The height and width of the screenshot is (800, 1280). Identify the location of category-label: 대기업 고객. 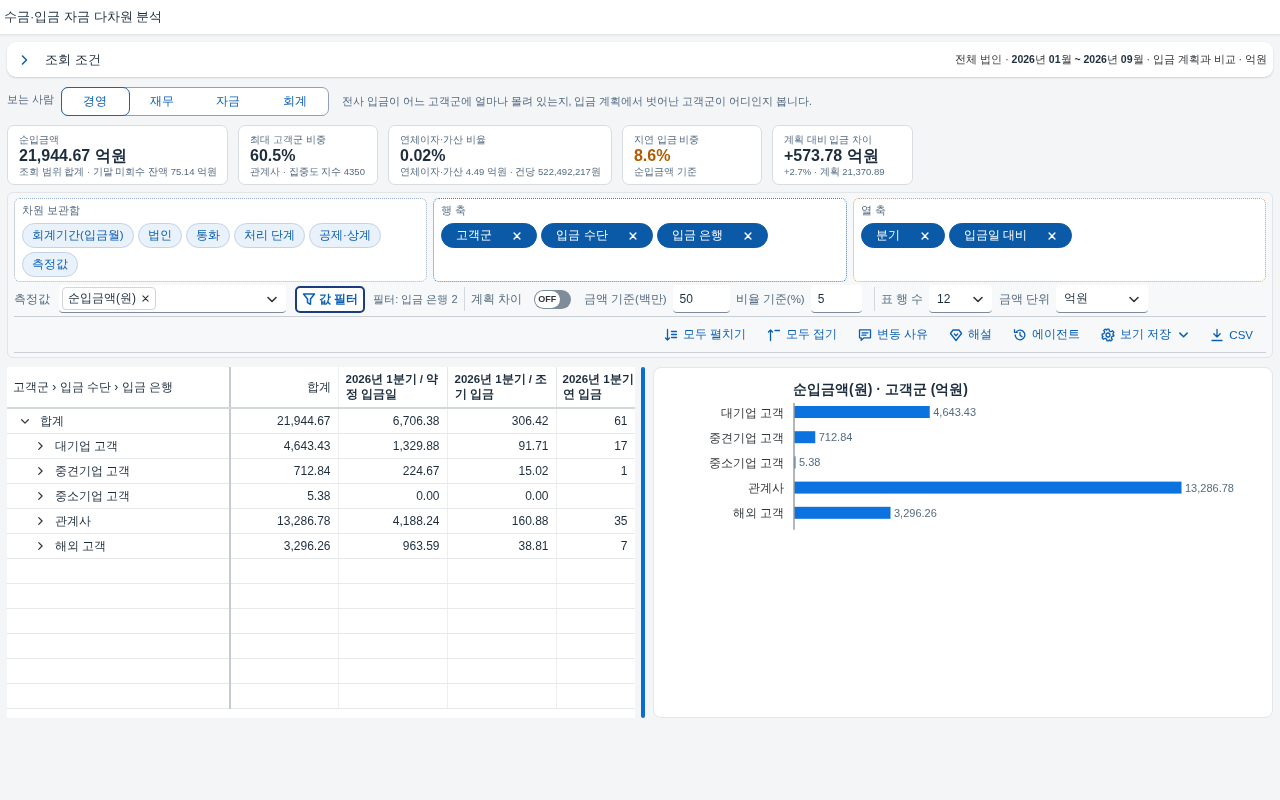
(752, 412).